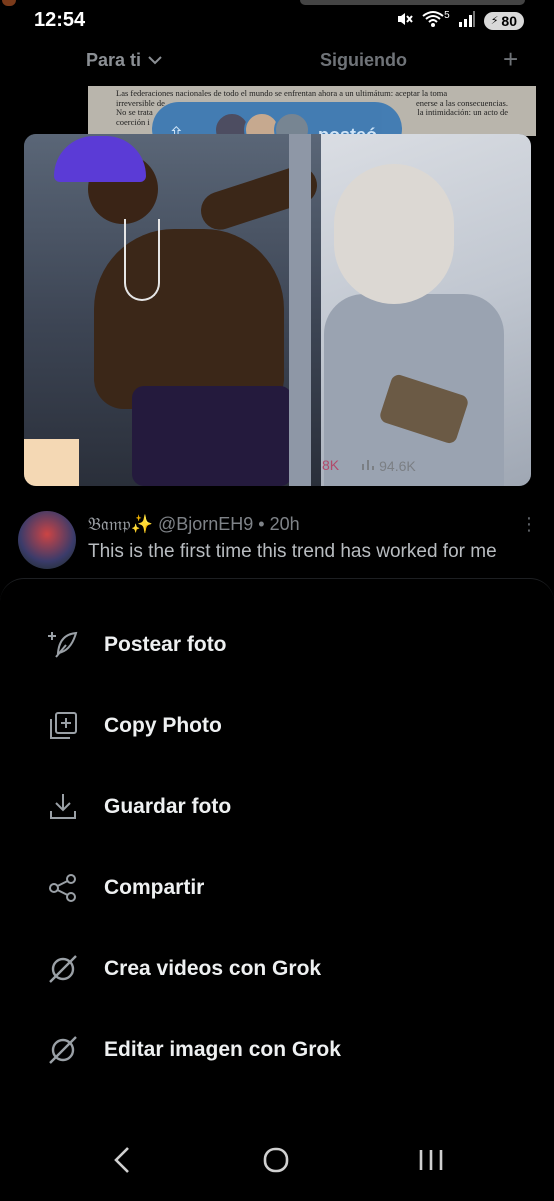 This screenshot has height=1201, width=554. Describe the element at coordinates (494, 21) in the screenshot. I see `battery-charging-icon: ⚡` at that location.